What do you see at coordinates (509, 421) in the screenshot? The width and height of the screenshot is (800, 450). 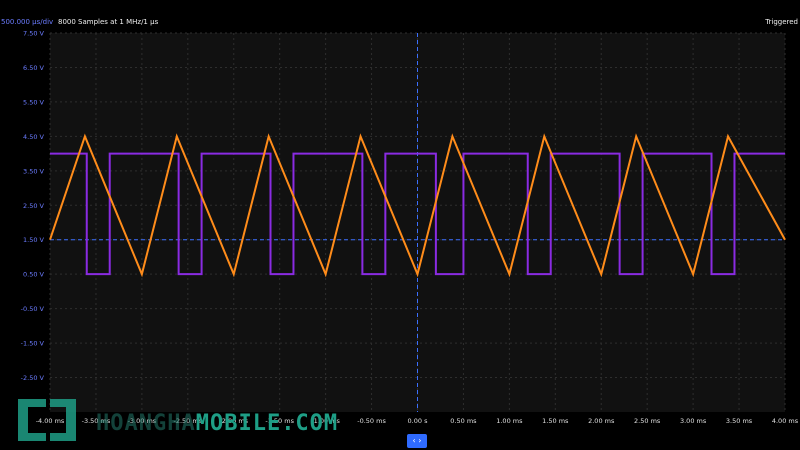 I see `x-tick-label: 1.00 ms` at bounding box center [509, 421].